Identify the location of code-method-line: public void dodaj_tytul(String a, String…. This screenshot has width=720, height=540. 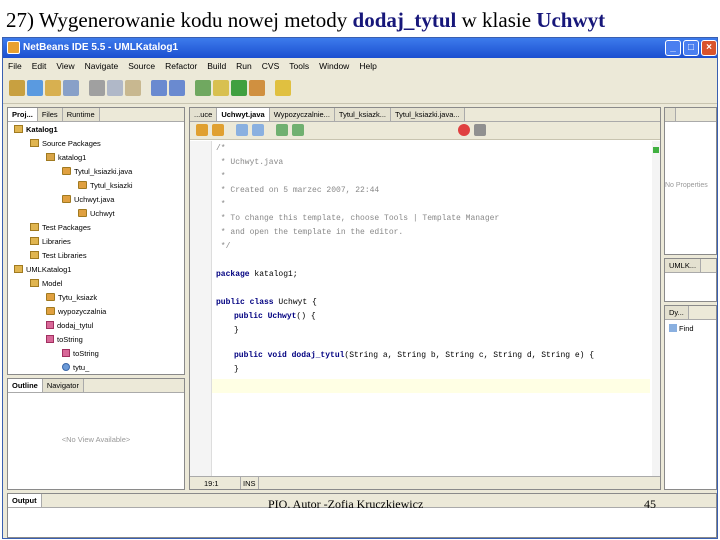
(414, 356).